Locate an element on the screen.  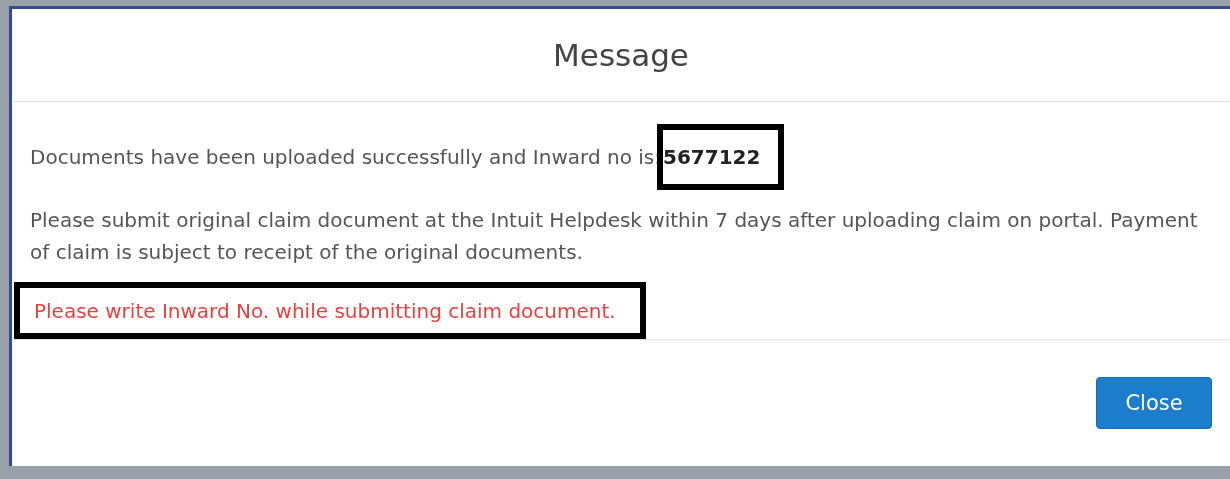
warning-message: Please write Inward No. while submitting claim document. is located at coordinates (330, 310).